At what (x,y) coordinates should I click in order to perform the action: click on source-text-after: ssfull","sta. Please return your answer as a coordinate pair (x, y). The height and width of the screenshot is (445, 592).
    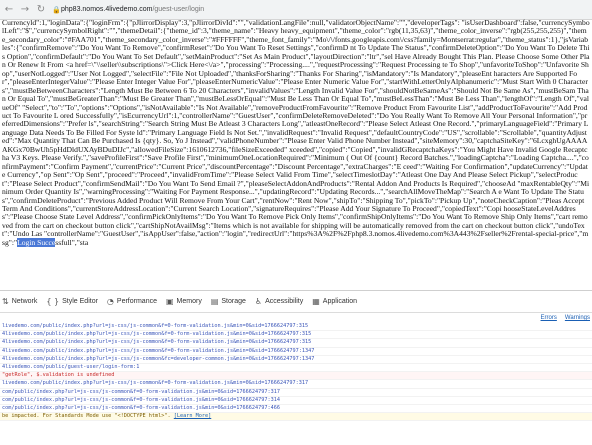
    Looking at the image, I should click on (72, 242).